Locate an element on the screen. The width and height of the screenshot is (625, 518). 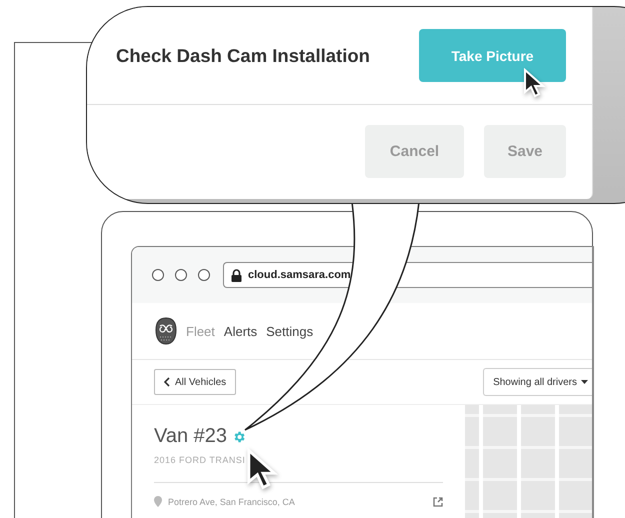
vehicle-location: Potrero Ave, San Francisco, CA is located at coordinates (232, 501).